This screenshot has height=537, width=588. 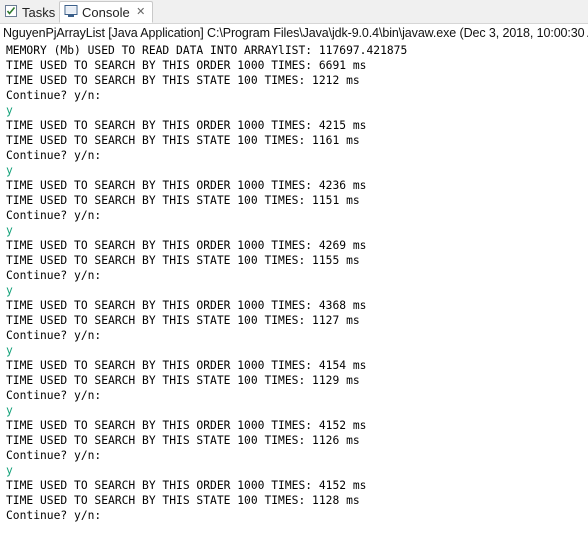 I want to click on view-tab-bar: Tasks Console ✕, so click(x=294, y=12).